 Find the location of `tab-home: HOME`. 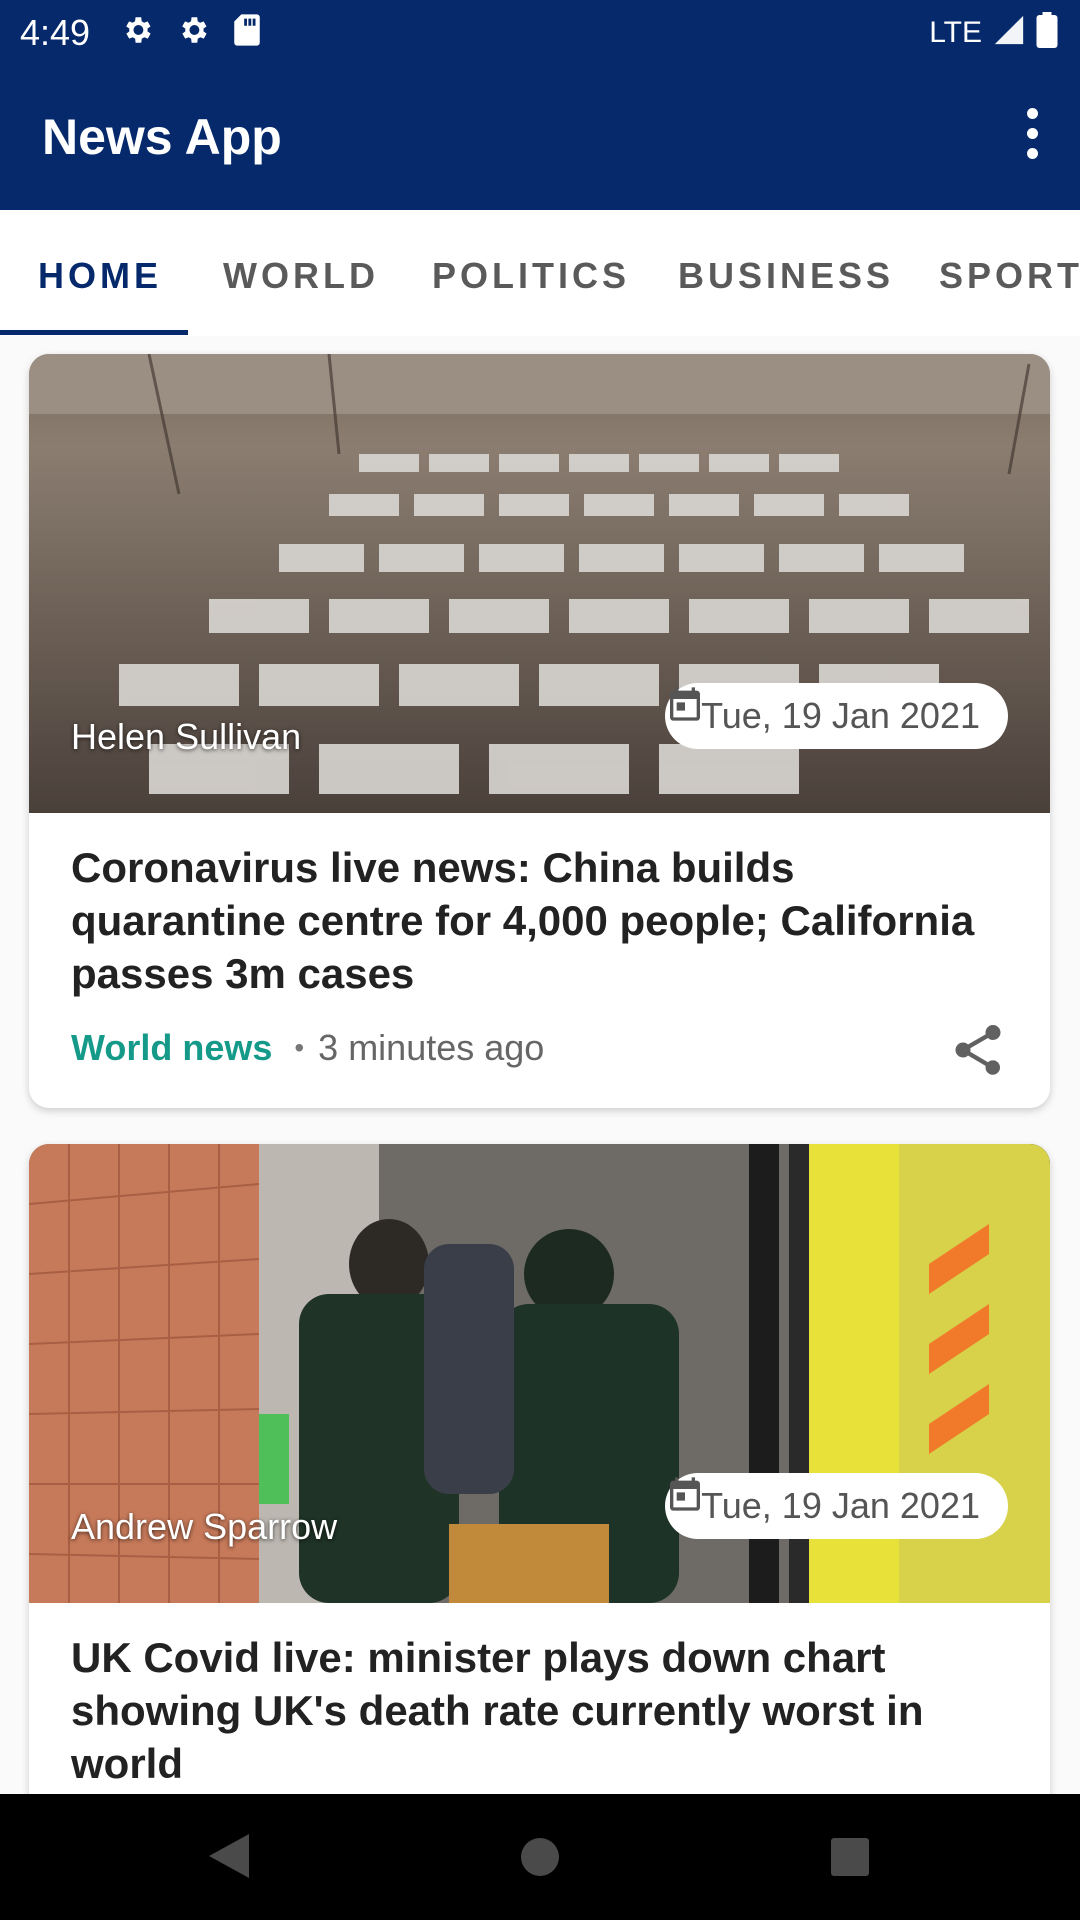

tab-home: HOME is located at coordinates (100, 276).